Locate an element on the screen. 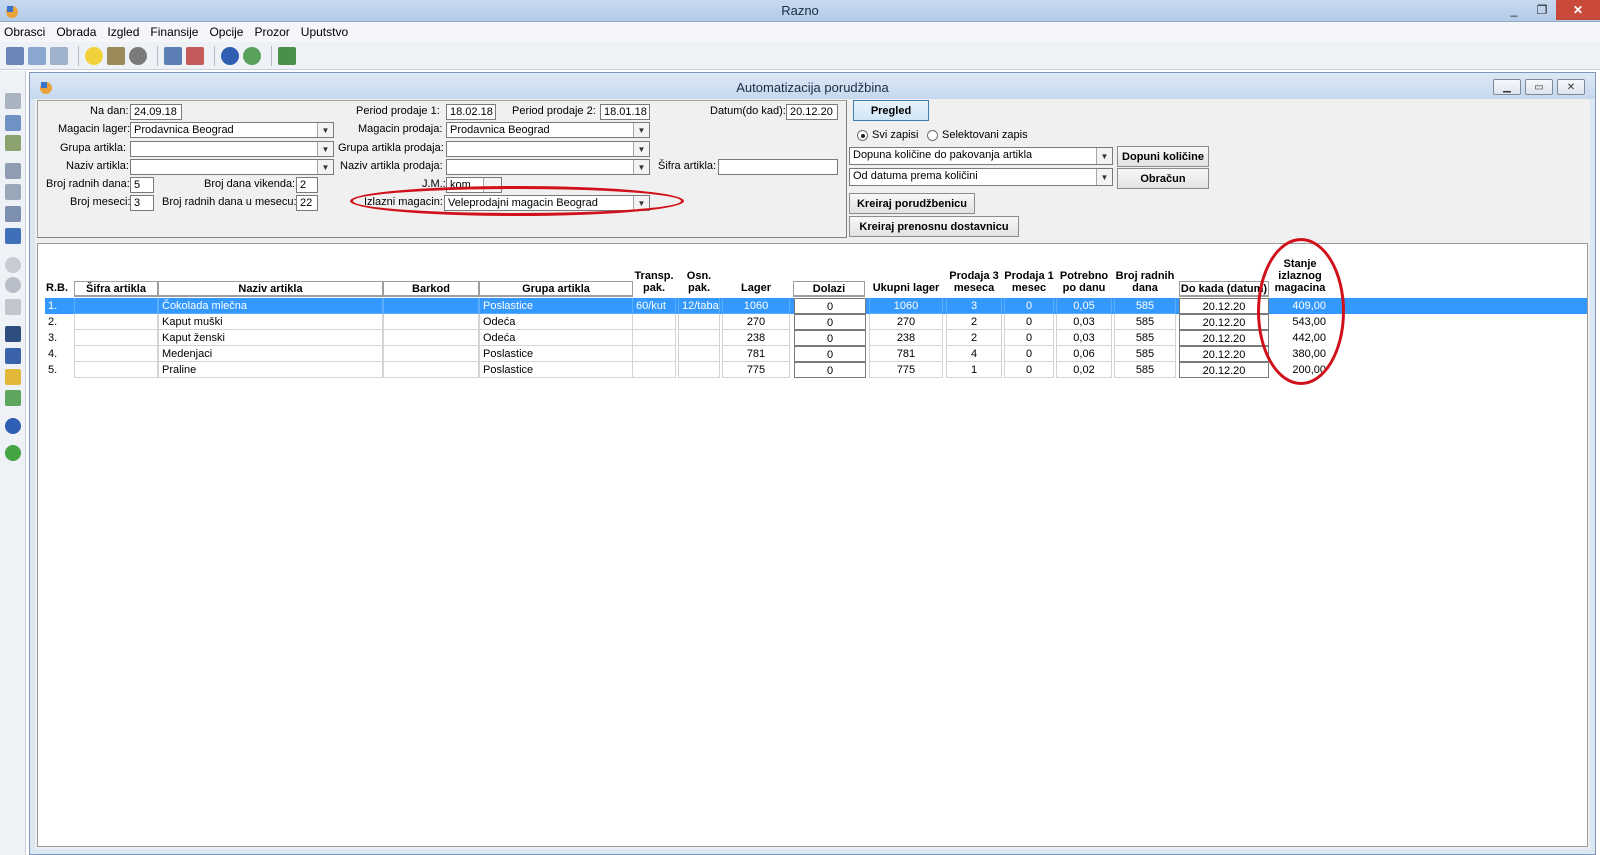  documents-icon is located at coordinates (15, 55).